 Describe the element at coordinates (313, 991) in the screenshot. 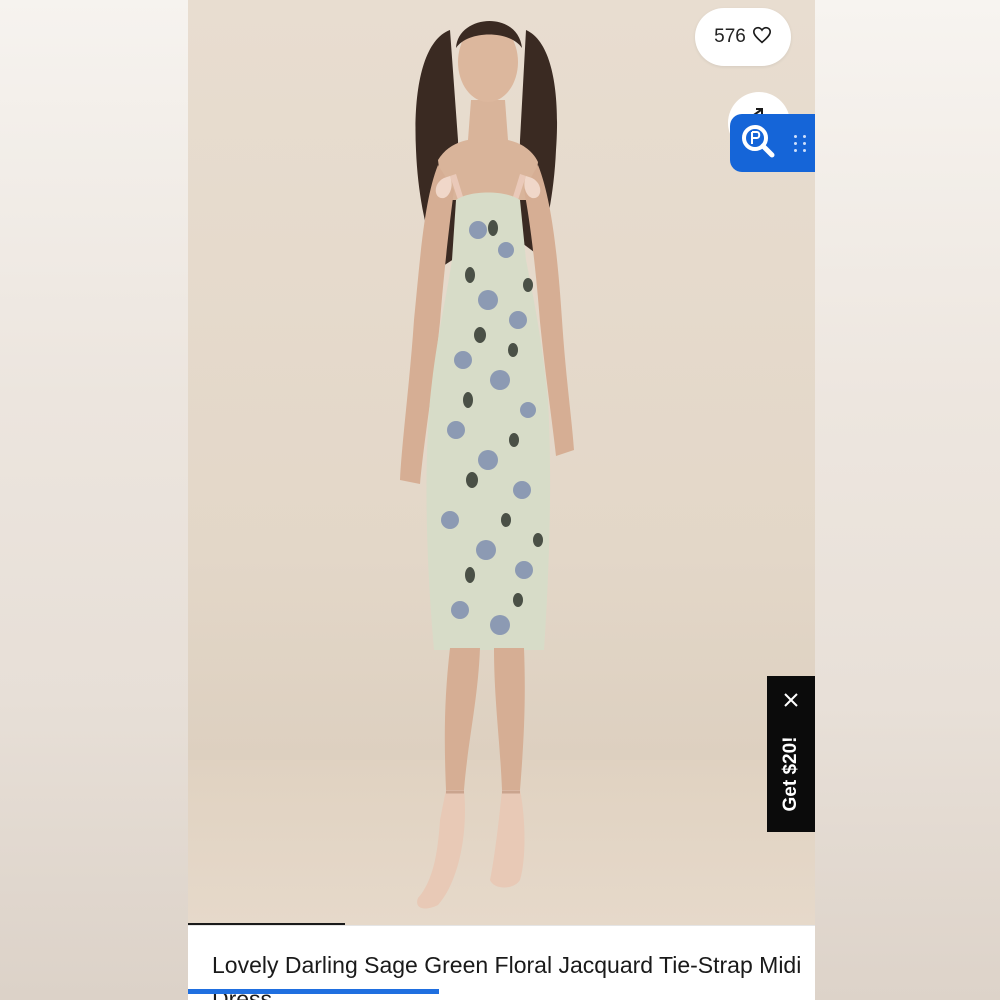

I see `load-progress-bar` at that location.